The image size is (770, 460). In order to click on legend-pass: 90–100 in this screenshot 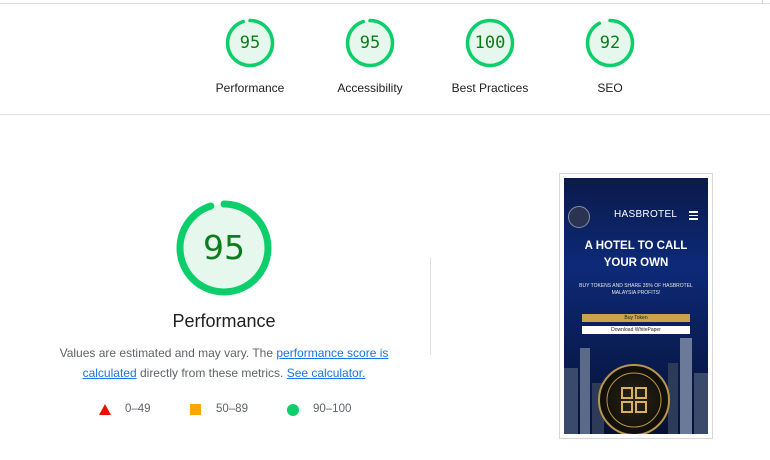, I will do `click(327, 410)`.